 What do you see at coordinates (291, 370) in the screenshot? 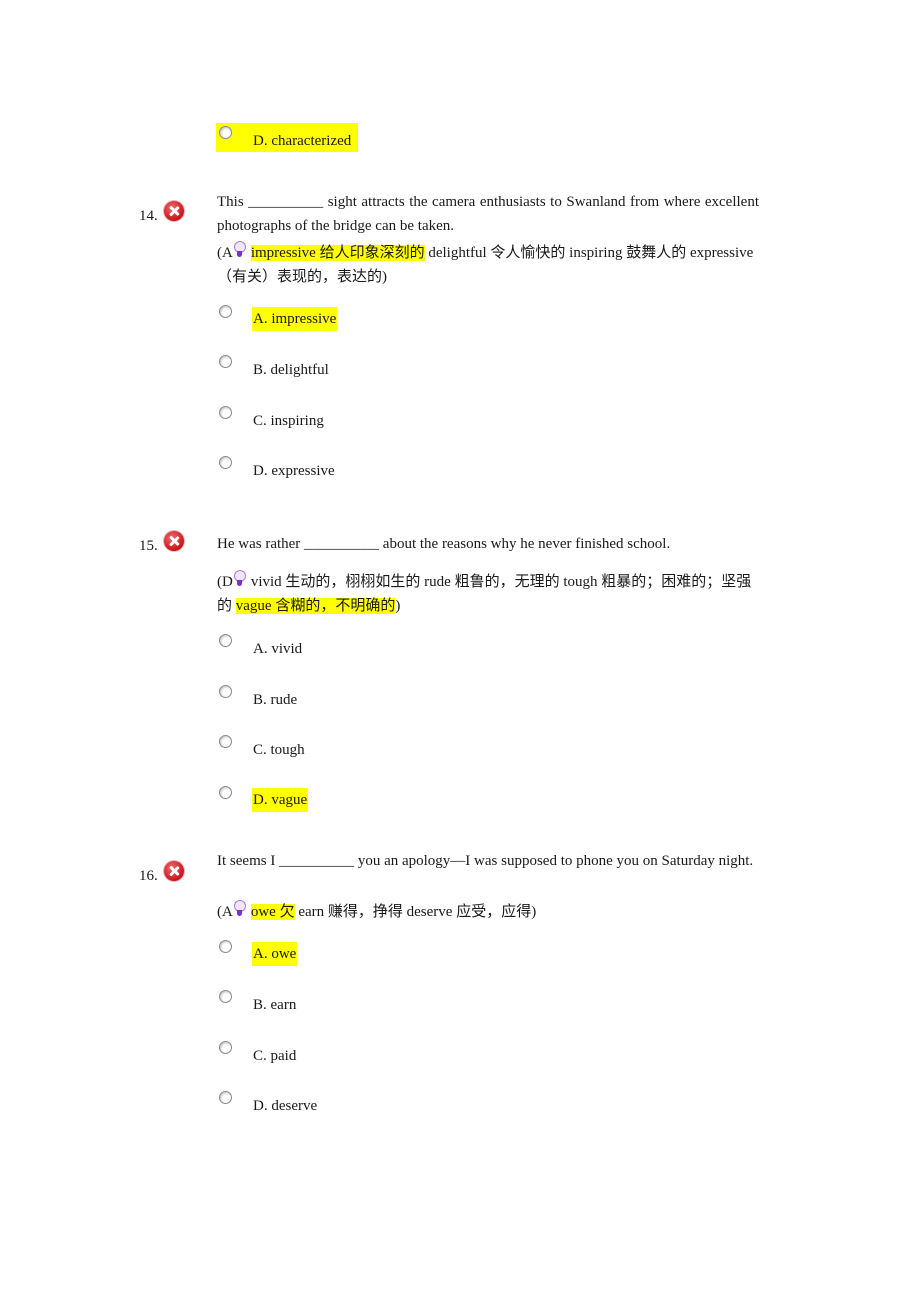
I see `option-label: B. delightful` at bounding box center [291, 370].